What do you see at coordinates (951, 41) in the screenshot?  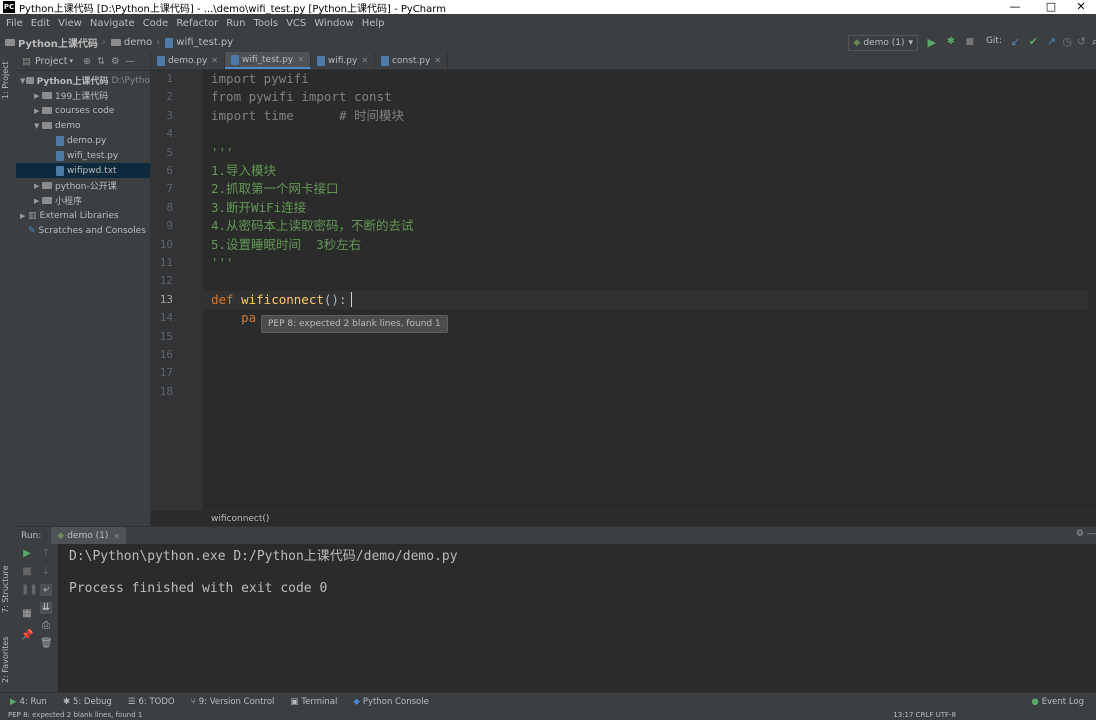 I see `debug-icon: ✱` at bounding box center [951, 41].